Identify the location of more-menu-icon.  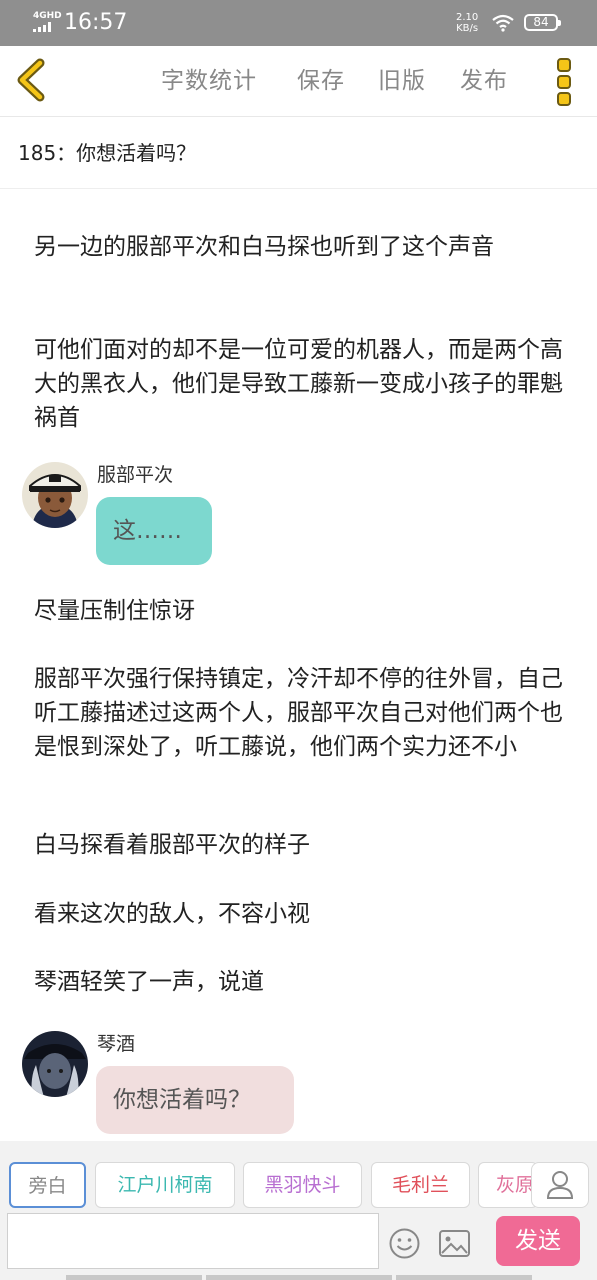
(564, 82).